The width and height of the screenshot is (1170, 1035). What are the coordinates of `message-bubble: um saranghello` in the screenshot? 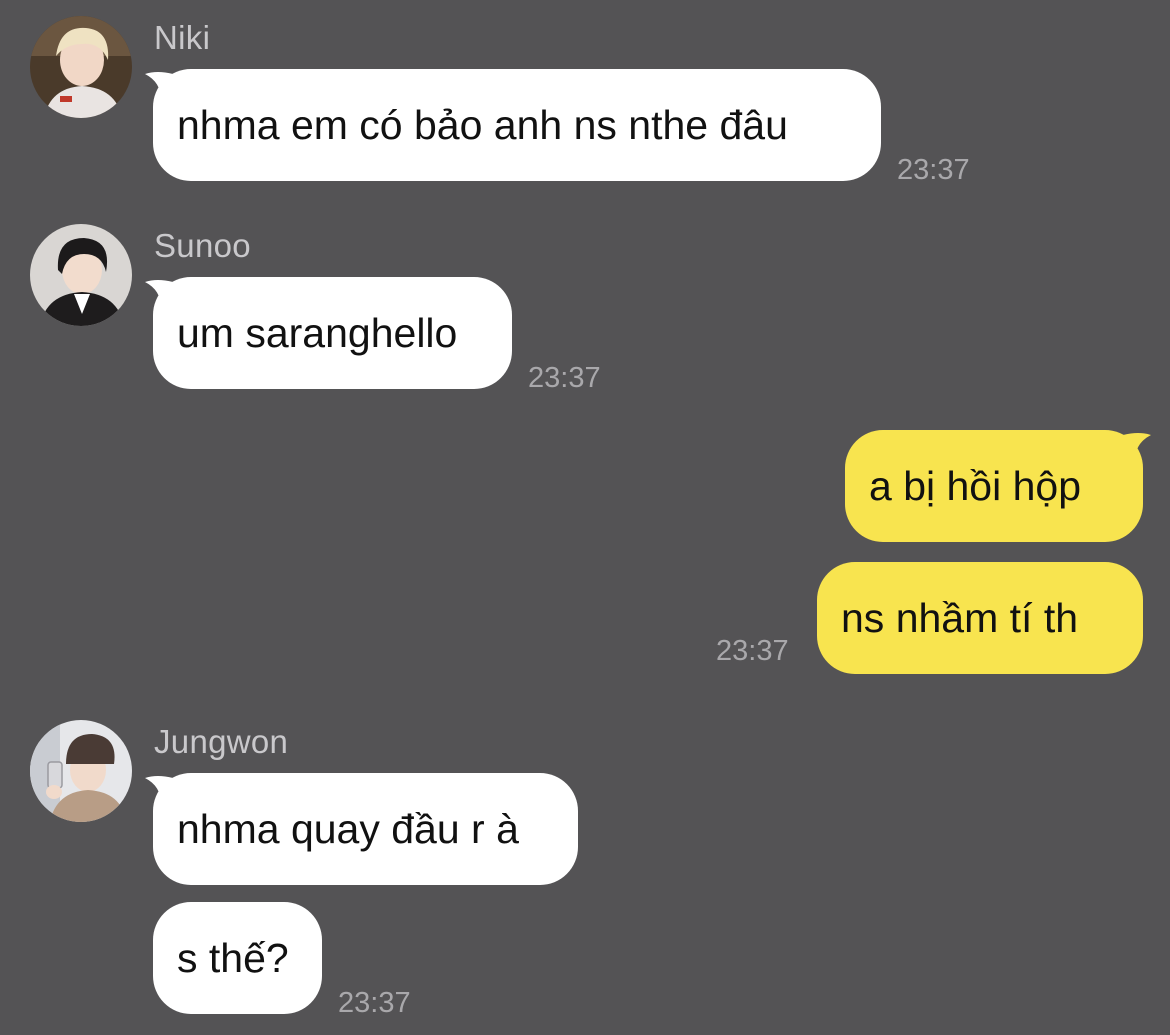 It's located at (332, 333).